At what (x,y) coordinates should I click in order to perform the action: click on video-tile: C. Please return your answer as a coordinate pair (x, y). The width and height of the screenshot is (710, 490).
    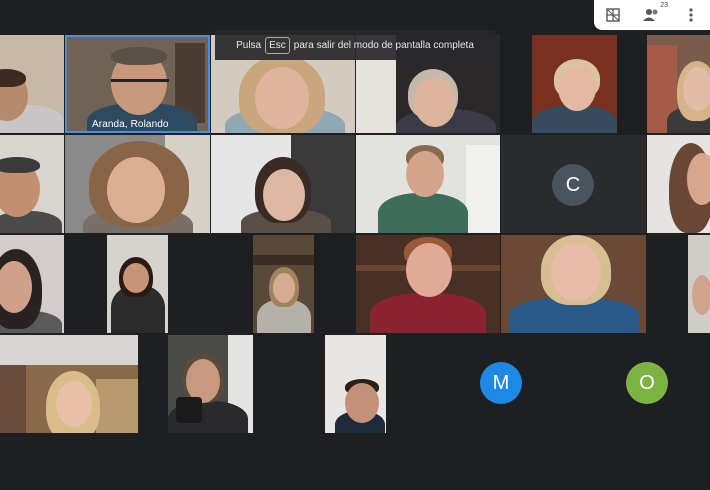
    Looking at the image, I should click on (573, 184).